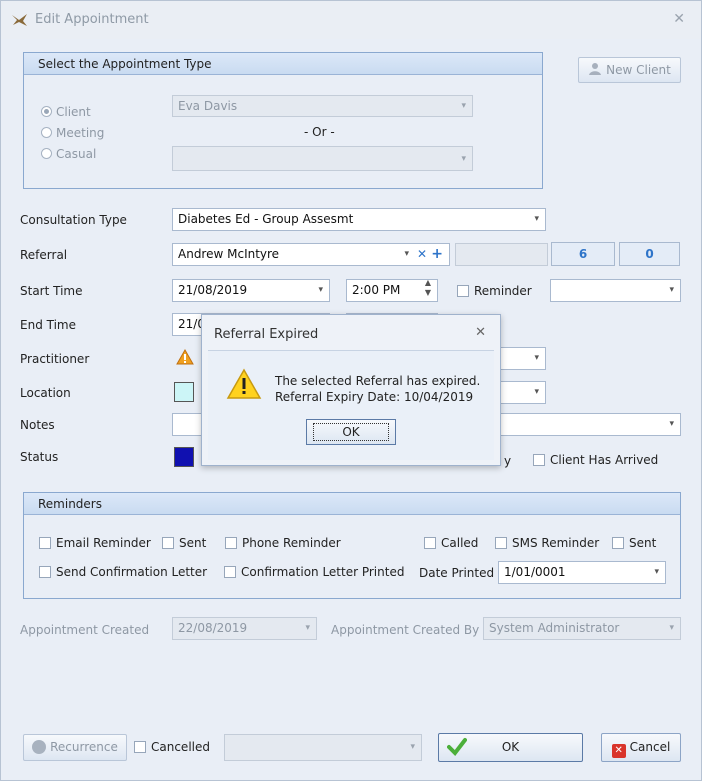 Image resolution: width=704 pixels, height=783 pixels. I want to click on consultation-type-label: Consultation Type, so click(73, 220).